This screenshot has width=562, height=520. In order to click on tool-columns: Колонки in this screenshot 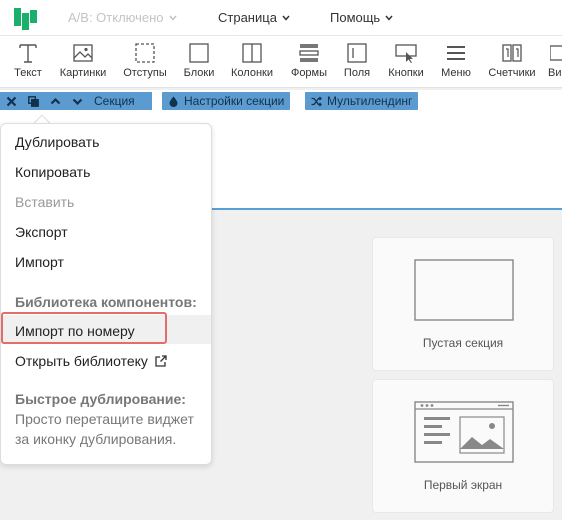, I will do `click(252, 60)`.